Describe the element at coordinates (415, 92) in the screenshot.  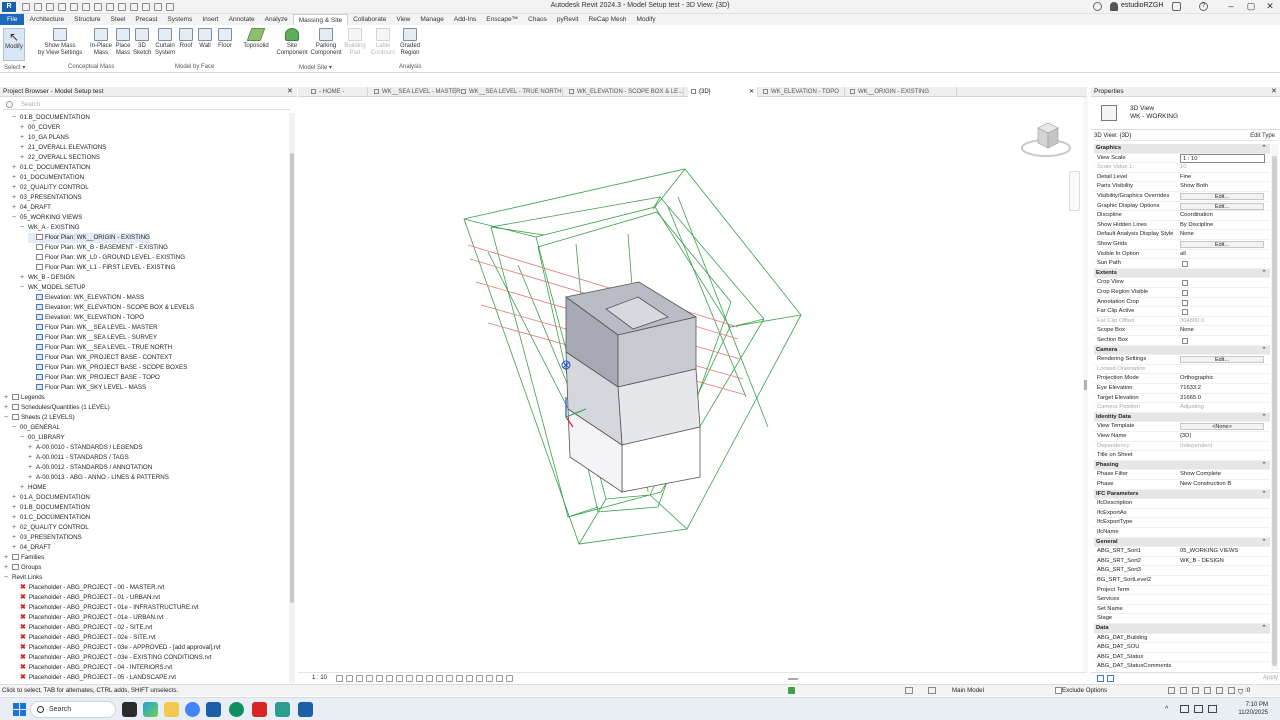
I see `view-tab: WK__SEA LEVEL - MASTER` at that location.